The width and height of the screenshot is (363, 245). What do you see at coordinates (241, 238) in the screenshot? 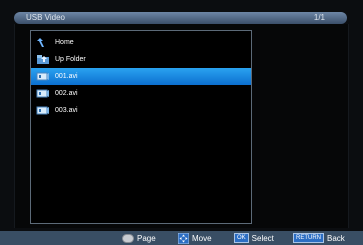
I see `ok-key-badge: OK` at bounding box center [241, 238].